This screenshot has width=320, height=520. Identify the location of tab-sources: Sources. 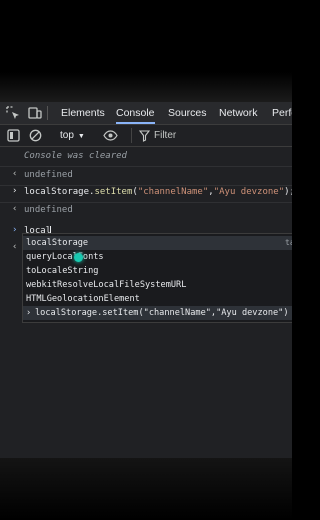
(187, 113).